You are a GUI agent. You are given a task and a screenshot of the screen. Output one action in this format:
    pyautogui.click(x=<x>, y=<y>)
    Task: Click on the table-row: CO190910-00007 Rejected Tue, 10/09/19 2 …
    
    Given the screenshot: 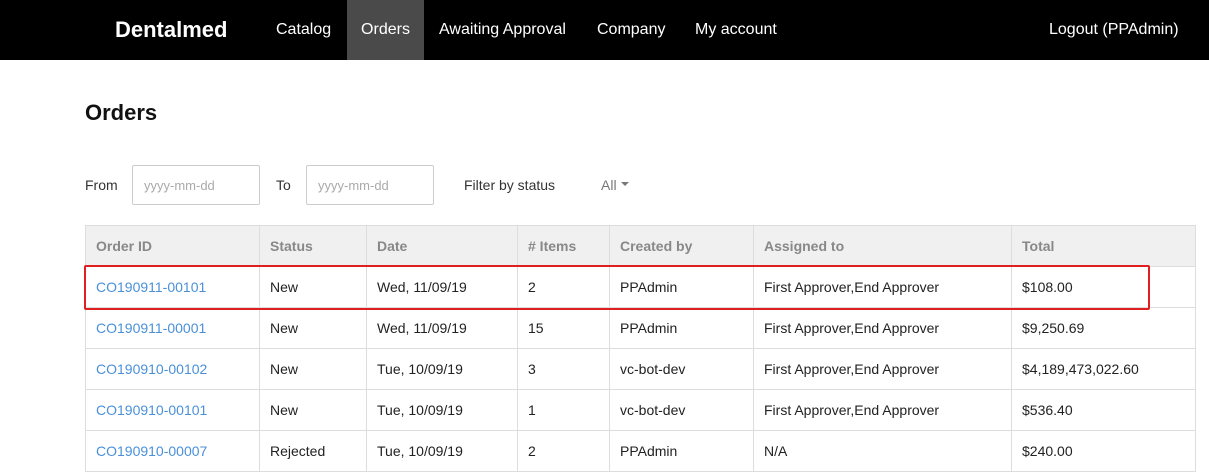 What is the action you would take?
    pyautogui.click(x=640, y=451)
    